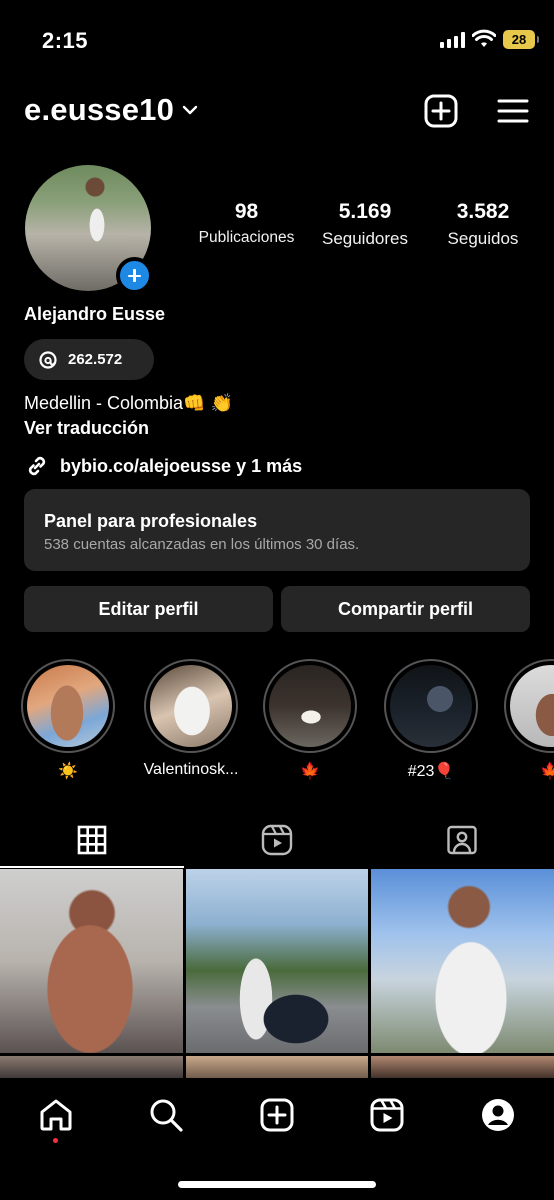  Describe the element at coordinates (452, 40) in the screenshot. I see `cellular-signal-icon` at that location.